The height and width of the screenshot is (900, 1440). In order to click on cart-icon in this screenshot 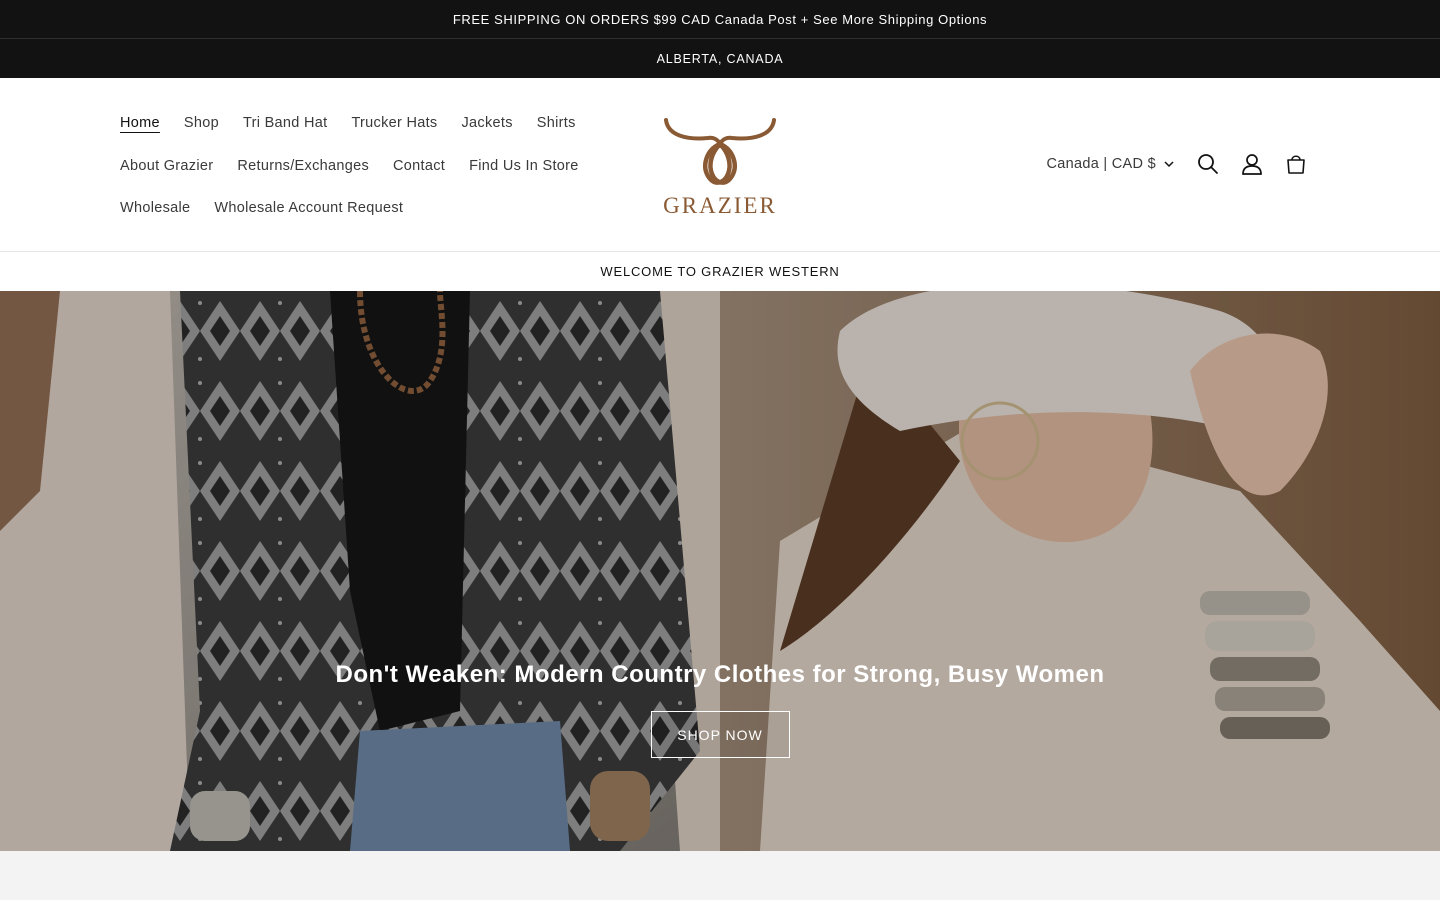, I will do `click(1296, 164)`.